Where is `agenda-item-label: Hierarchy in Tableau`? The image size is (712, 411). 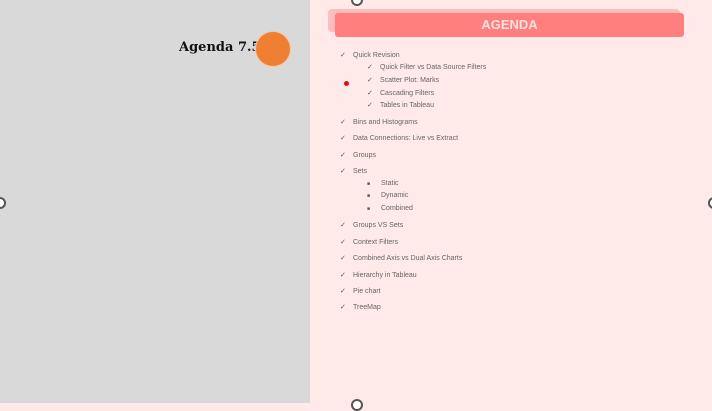
agenda-item-label: Hierarchy in Tableau is located at coordinates (385, 275).